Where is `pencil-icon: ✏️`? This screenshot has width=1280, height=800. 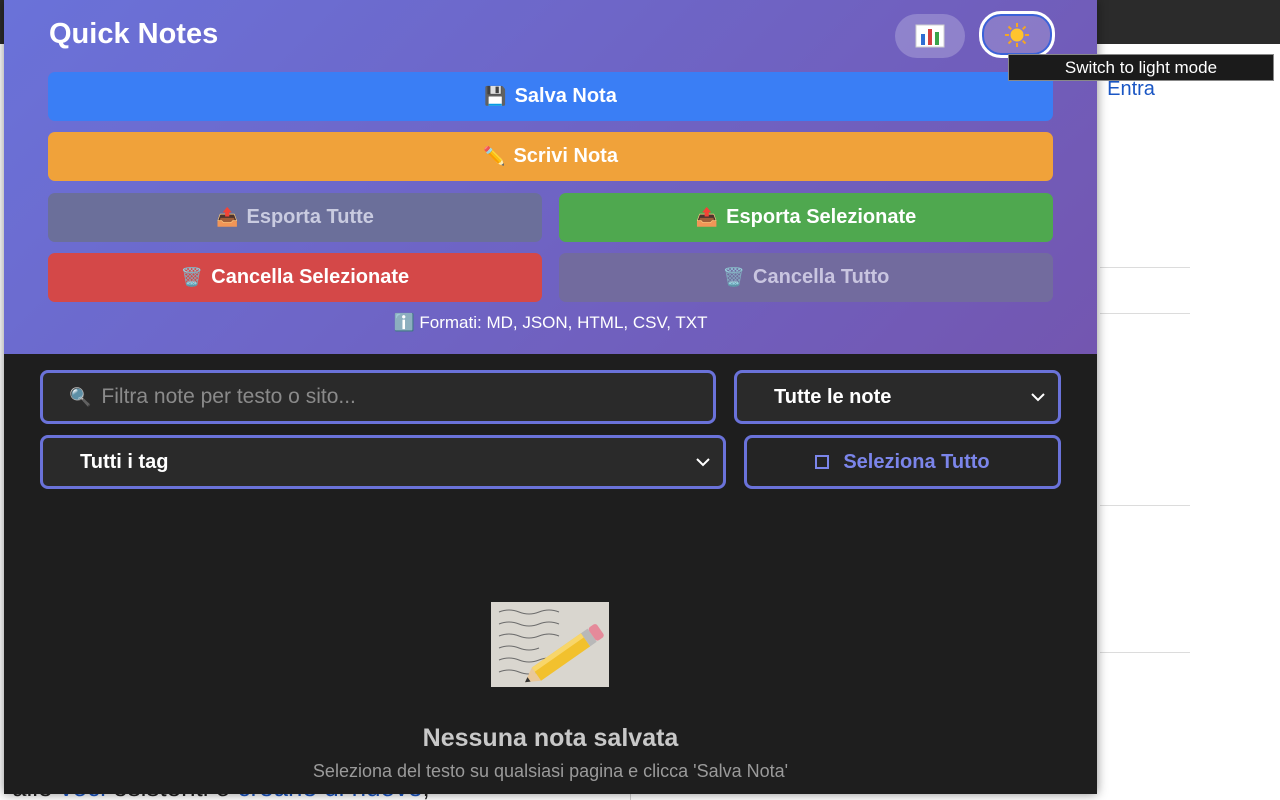
pencil-icon: ✏️ is located at coordinates (494, 156).